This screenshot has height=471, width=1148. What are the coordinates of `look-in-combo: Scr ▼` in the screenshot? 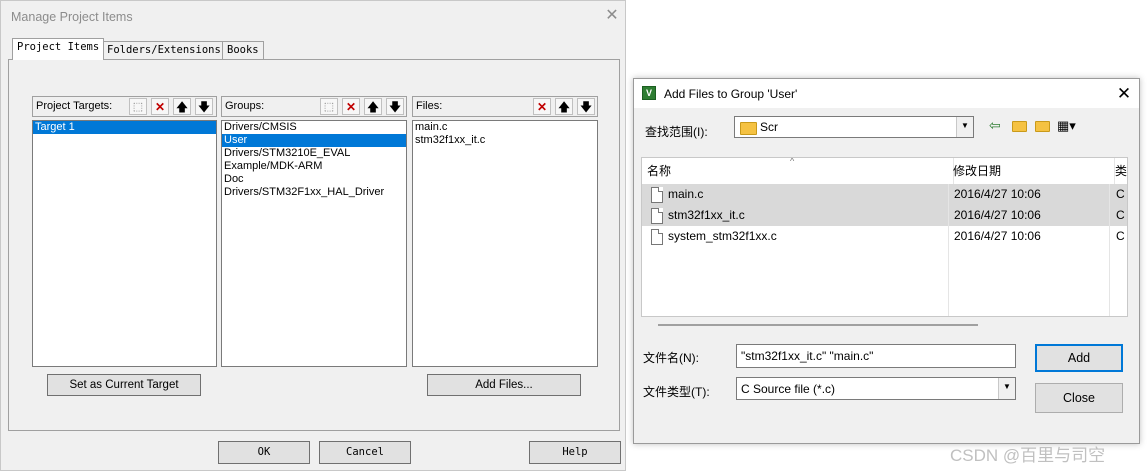 It's located at (854, 127).